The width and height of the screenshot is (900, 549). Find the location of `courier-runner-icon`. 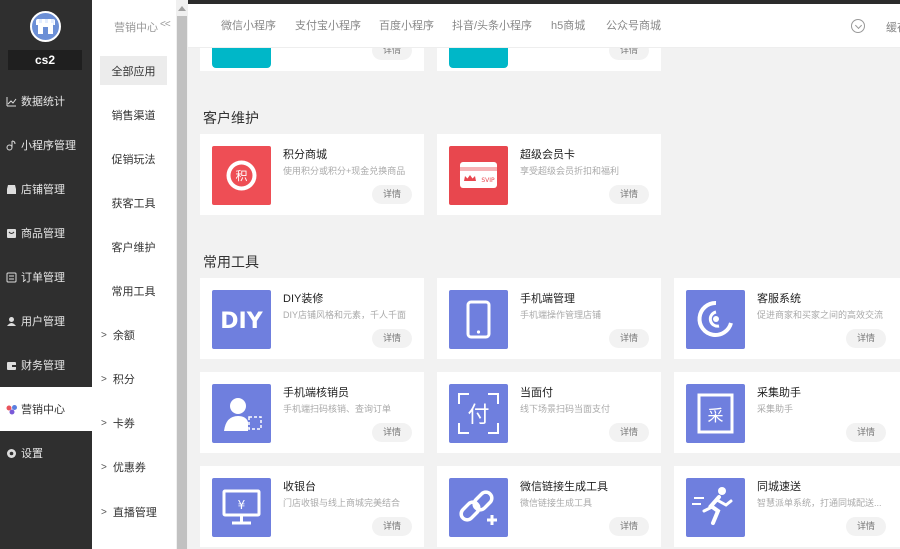

courier-runner-icon is located at coordinates (715, 507).